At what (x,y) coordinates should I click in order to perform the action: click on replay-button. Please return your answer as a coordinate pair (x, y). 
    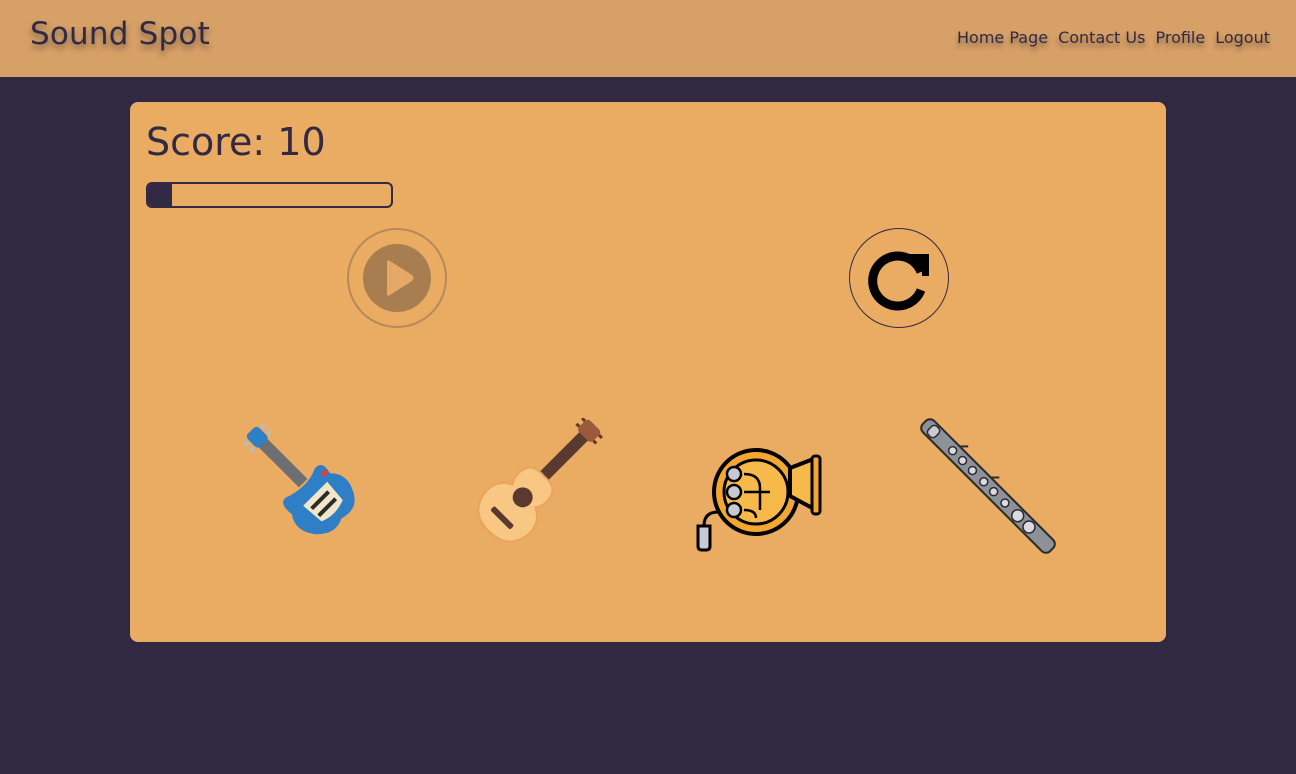
    Looking at the image, I should click on (899, 278).